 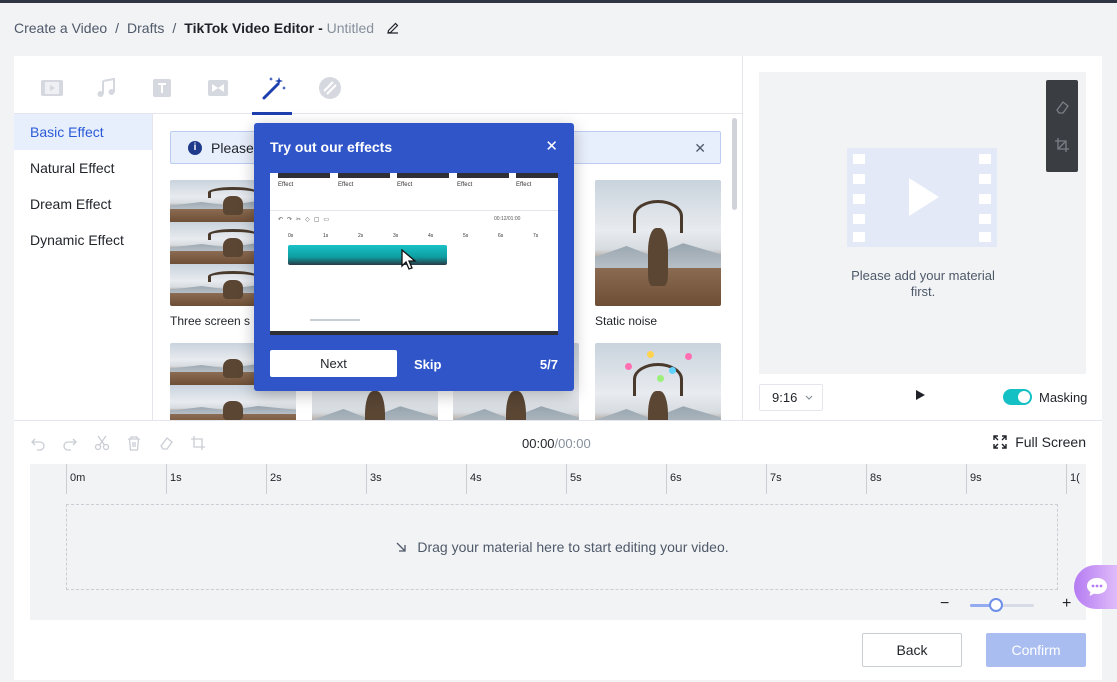 I want to click on tour-ruler-label: 2s, so click(x=361, y=236).